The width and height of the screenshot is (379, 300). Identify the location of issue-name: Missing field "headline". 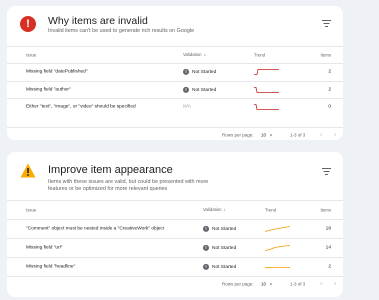
(51, 267).